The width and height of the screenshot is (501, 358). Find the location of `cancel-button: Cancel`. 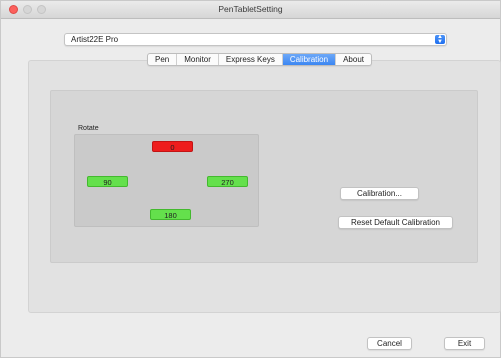

cancel-button: Cancel is located at coordinates (389, 343).